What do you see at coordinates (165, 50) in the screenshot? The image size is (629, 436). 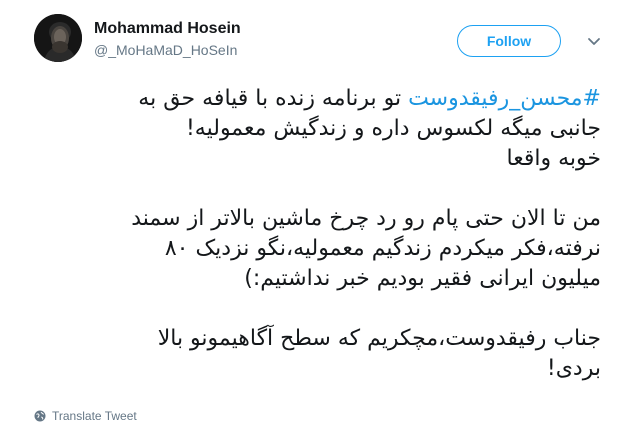 I see `author-handle: @_MoHaMaD_HoSeIn` at bounding box center [165, 50].